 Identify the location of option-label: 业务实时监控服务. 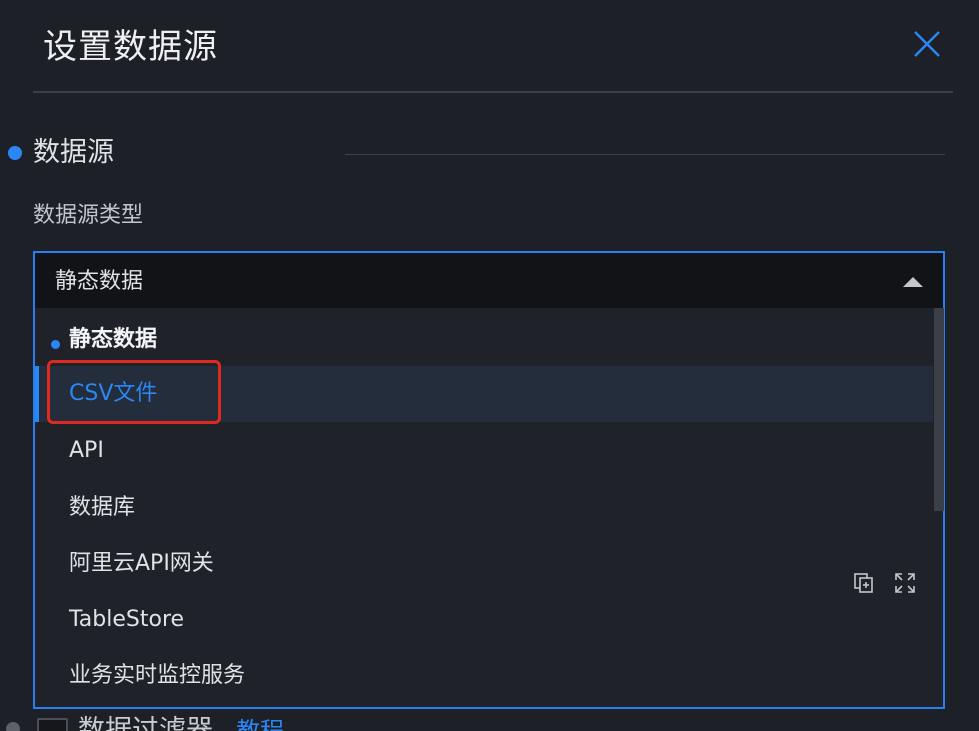
(157, 675).